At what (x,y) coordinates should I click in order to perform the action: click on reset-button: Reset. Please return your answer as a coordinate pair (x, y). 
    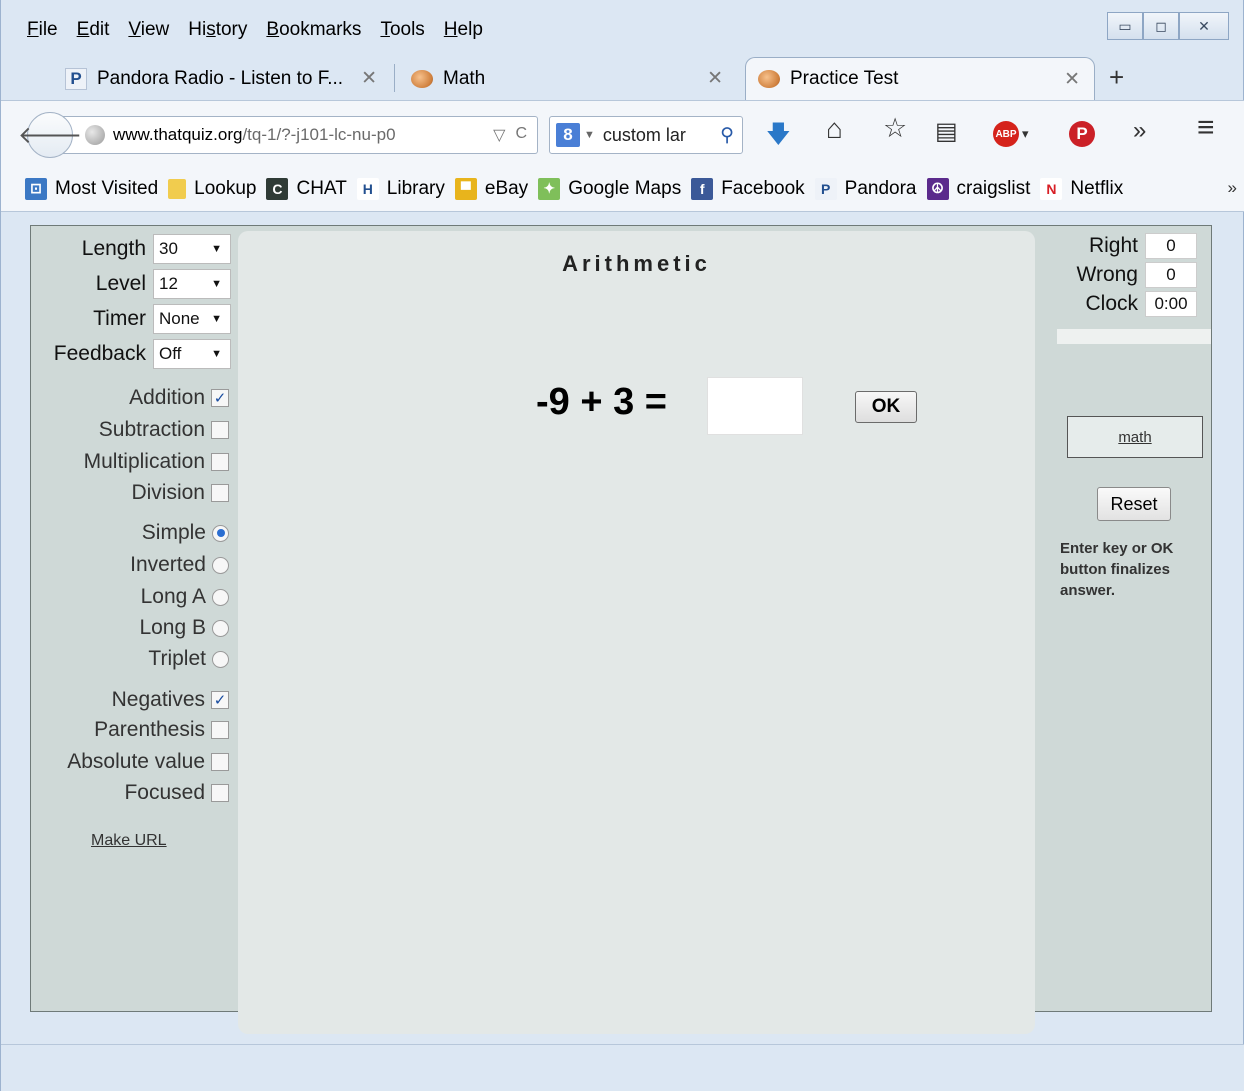
    Looking at the image, I should click on (1134, 504).